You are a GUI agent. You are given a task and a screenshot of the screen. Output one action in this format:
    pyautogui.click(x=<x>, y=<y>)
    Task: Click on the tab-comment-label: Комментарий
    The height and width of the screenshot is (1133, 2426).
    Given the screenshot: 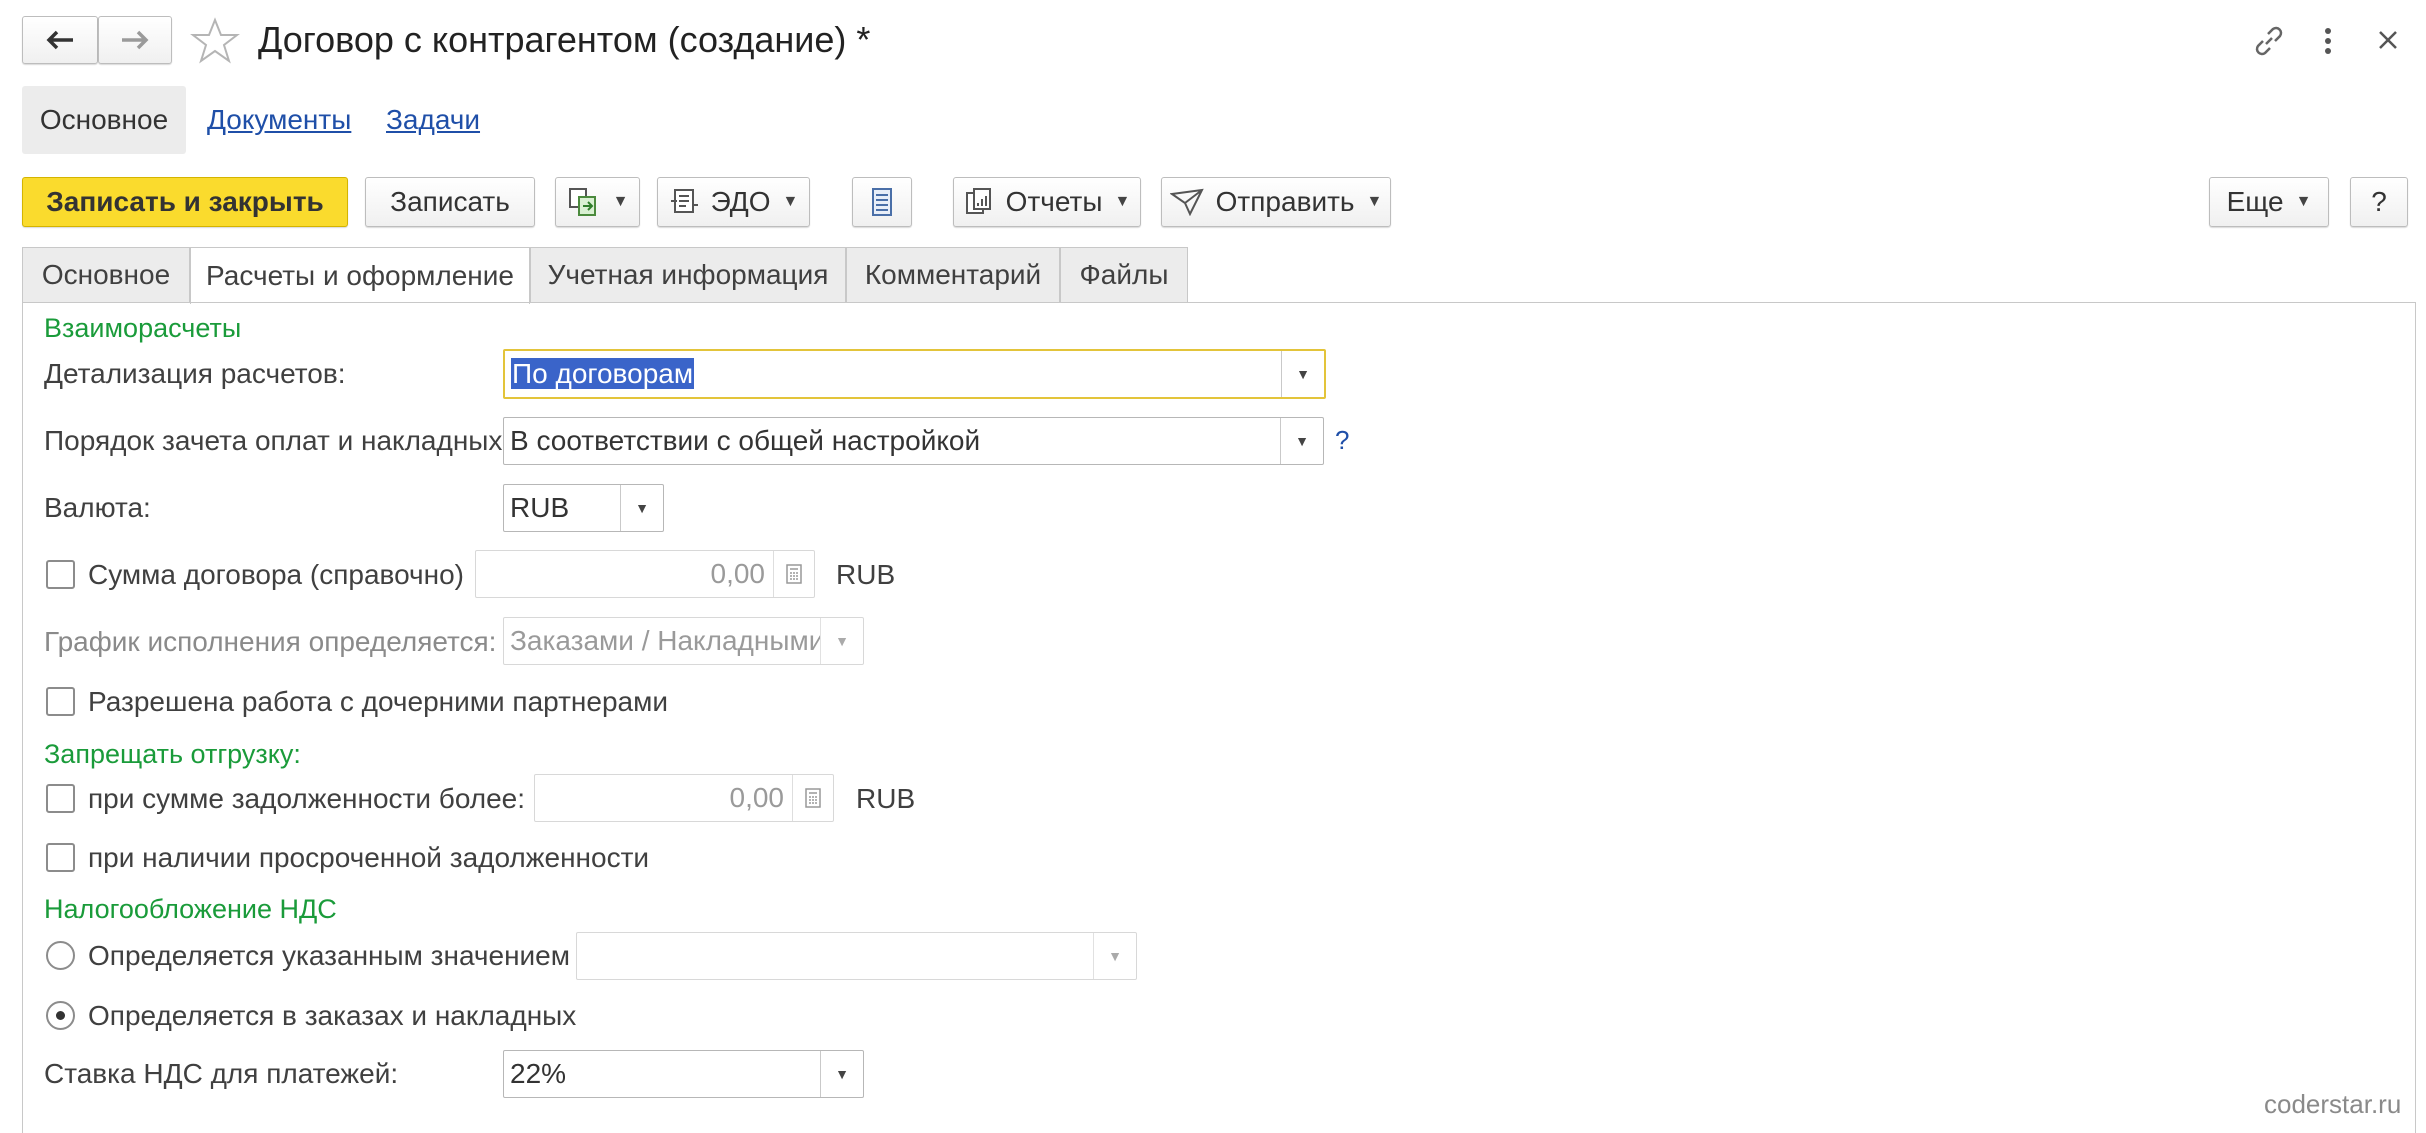 What is the action you would take?
    pyautogui.click(x=953, y=274)
    